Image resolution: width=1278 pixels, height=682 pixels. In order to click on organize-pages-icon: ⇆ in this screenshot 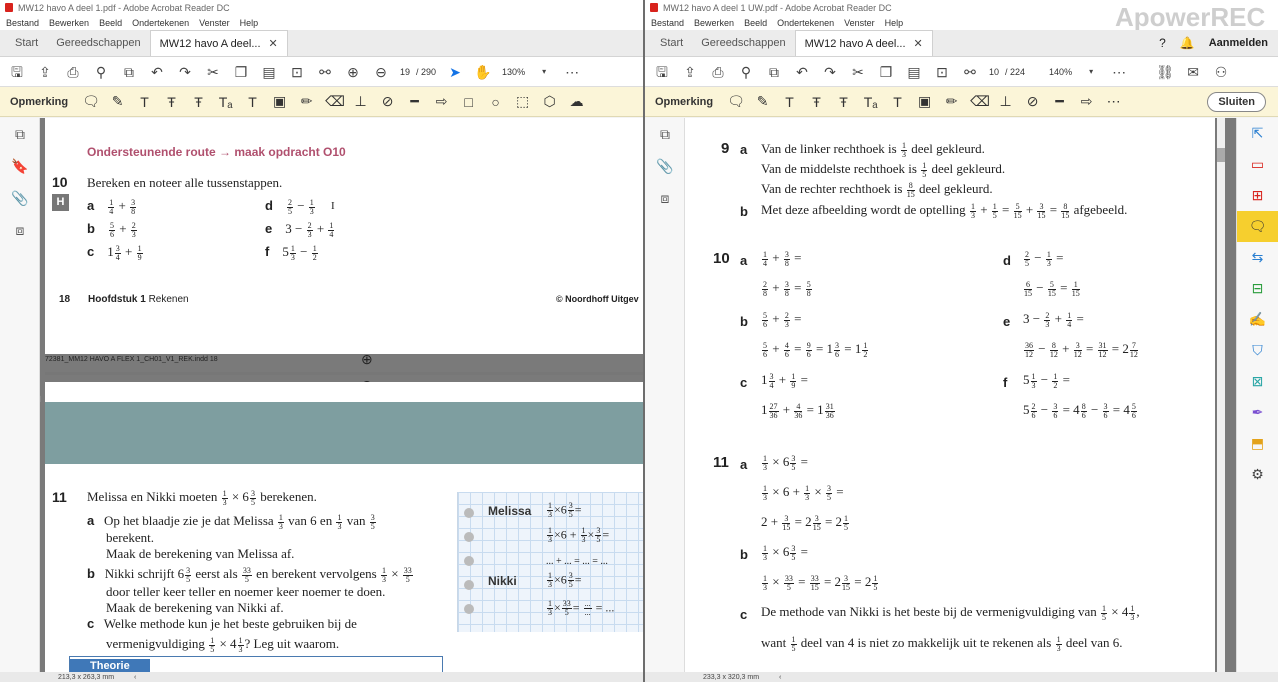, I will do `click(1257, 257)`.